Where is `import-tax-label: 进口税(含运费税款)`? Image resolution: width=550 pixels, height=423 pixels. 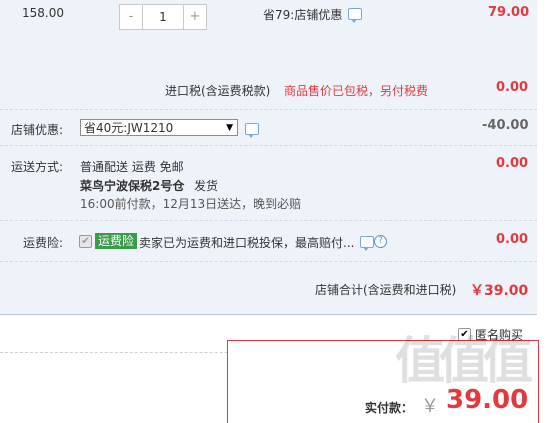
import-tax-label: 进口税(含运费税款) is located at coordinates (218, 91).